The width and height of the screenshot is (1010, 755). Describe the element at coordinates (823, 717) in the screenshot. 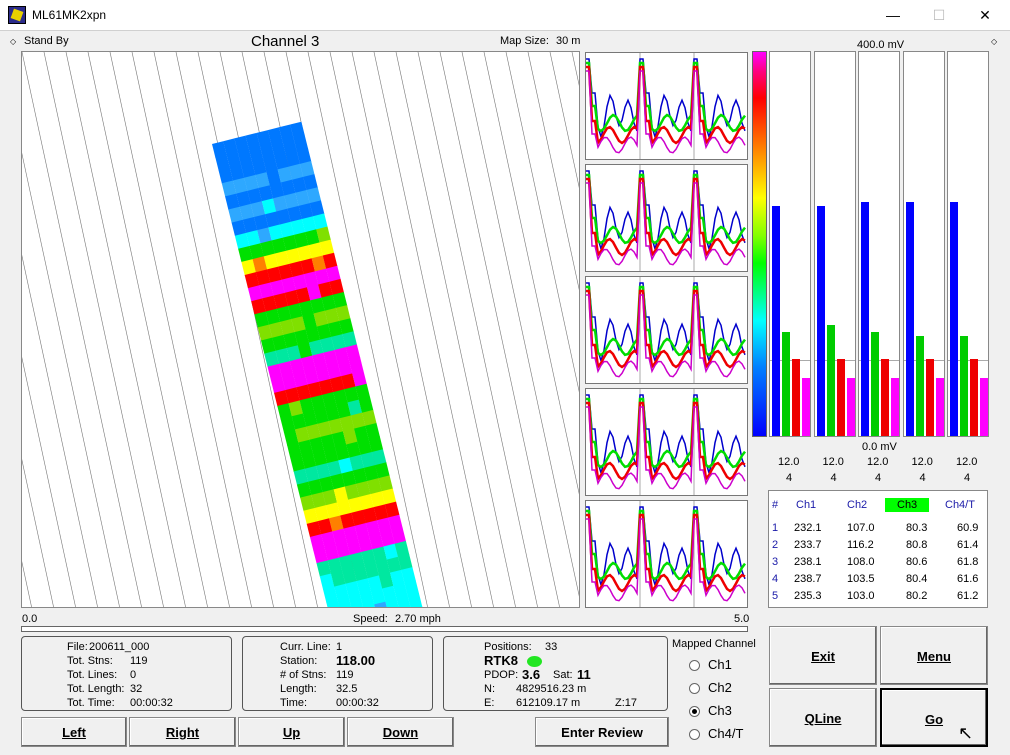

I see `qline-button: QLine` at that location.